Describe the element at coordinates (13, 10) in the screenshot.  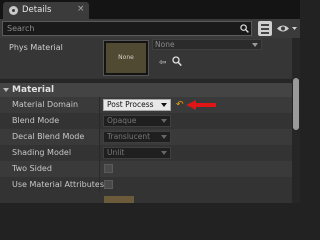
I see `details-icon` at that location.